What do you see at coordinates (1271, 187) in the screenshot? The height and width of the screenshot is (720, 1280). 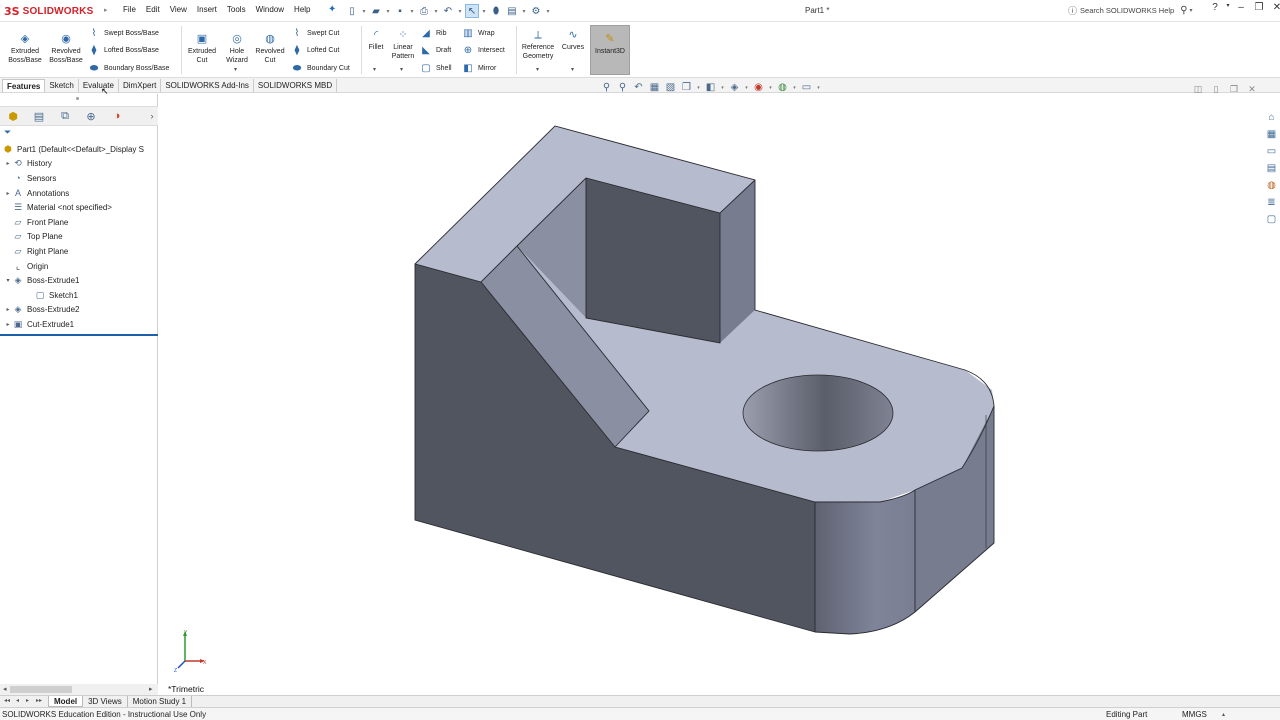 I see `appearances-icon: ◍` at bounding box center [1271, 187].